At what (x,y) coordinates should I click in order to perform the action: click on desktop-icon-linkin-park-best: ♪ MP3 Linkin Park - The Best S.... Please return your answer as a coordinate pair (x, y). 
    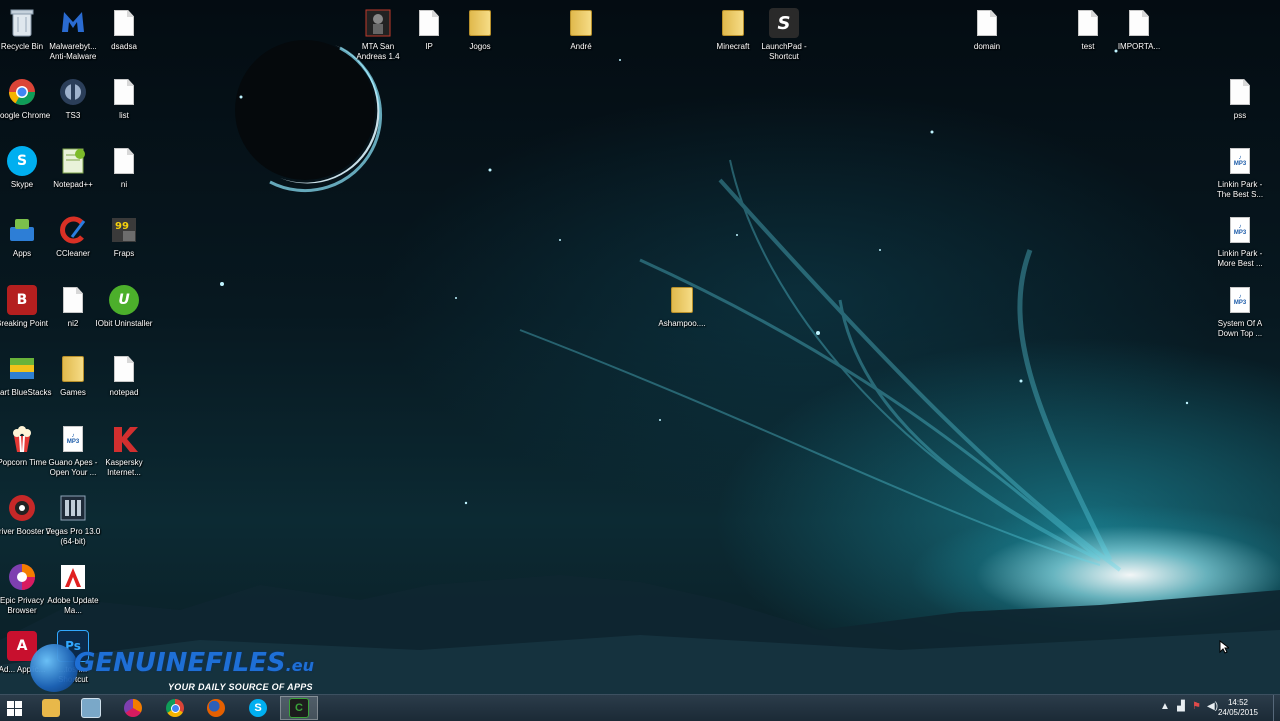
    Looking at the image, I should click on (1240, 172).